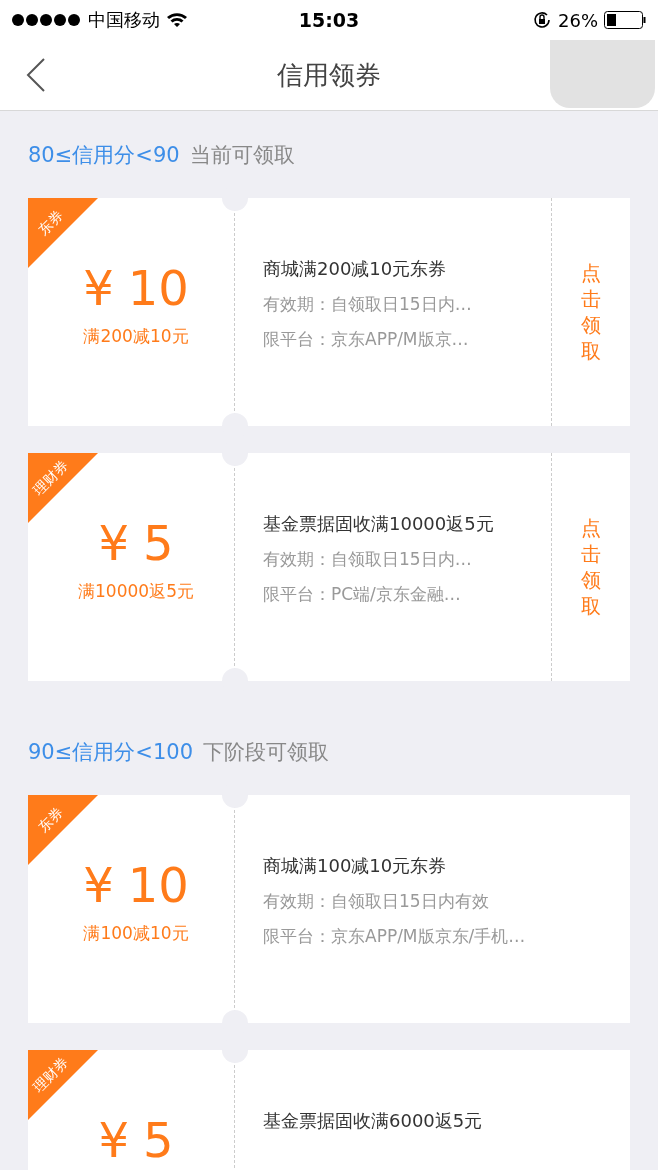 This screenshot has width=658, height=1170. What do you see at coordinates (47, 20) in the screenshot?
I see `signal-icon` at bounding box center [47, 20].